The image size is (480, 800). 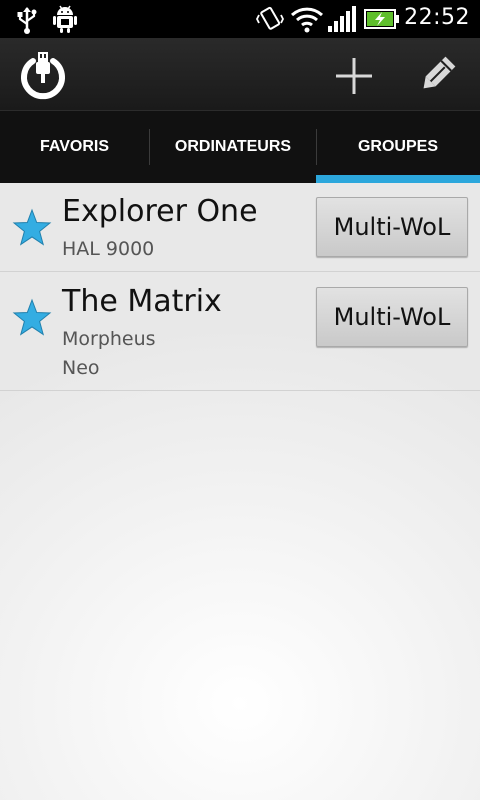 I want to click on signal-icon, so click(x=342, y=19).